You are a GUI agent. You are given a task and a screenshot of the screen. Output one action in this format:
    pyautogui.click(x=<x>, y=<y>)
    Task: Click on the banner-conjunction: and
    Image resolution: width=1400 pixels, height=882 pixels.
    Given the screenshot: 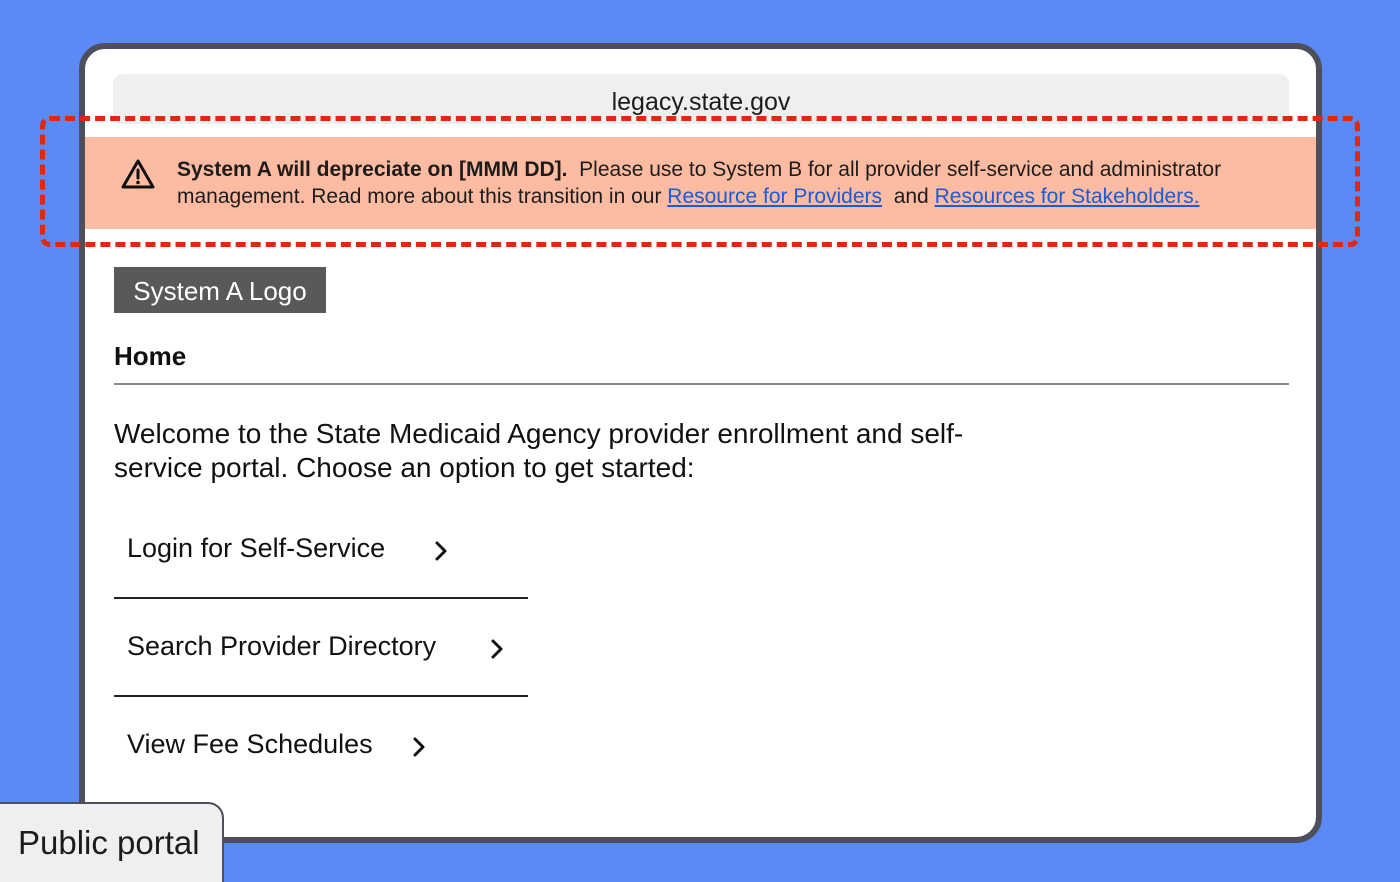 What is the action you would take?
    pyautogui.click(x=911, y=196)
    